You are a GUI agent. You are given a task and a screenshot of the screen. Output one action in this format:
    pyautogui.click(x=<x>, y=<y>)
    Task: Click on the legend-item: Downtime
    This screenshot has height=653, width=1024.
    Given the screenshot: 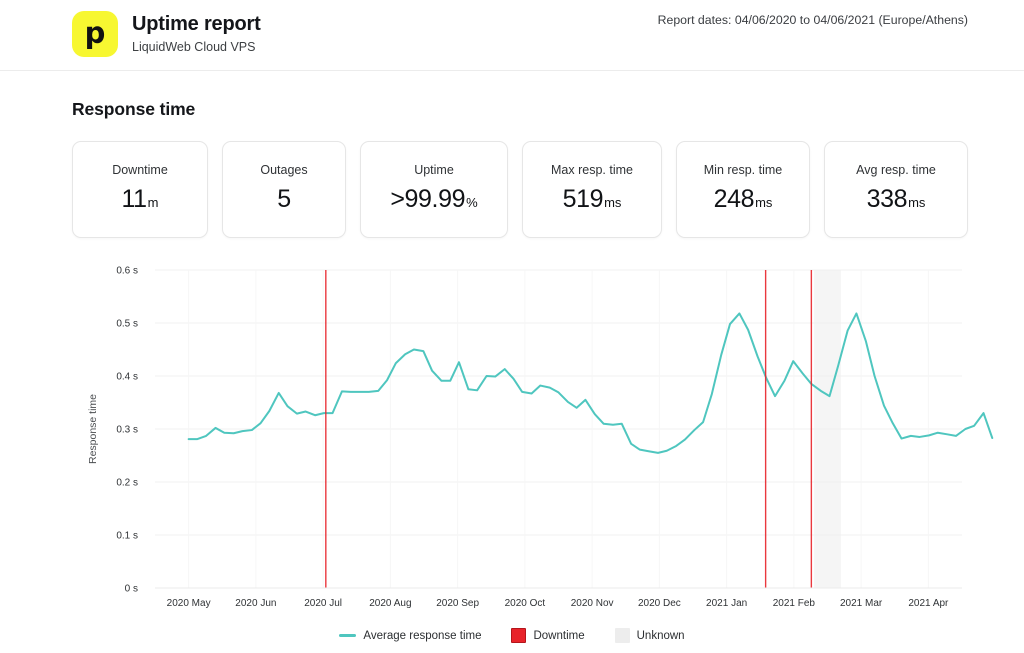 What is the action you would take?
    pyautogui.click(x=548, y=635)
    